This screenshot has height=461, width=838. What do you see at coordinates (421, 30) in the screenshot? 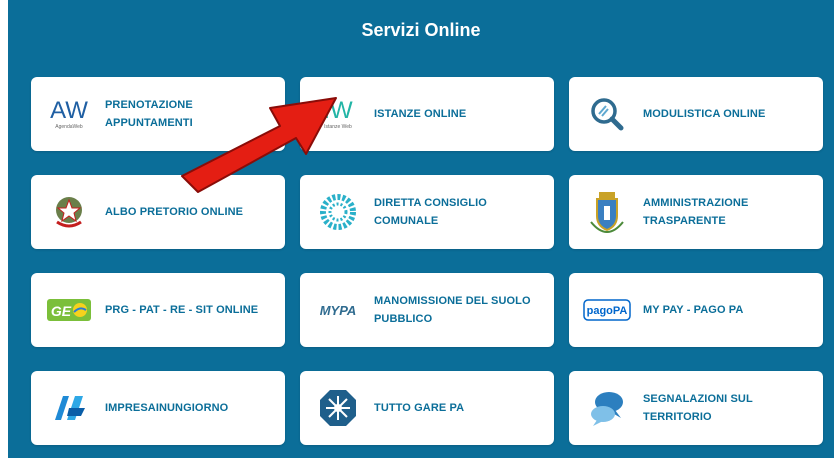
I see `panel-title: Servizi Online` at bounding box center [421, 30].